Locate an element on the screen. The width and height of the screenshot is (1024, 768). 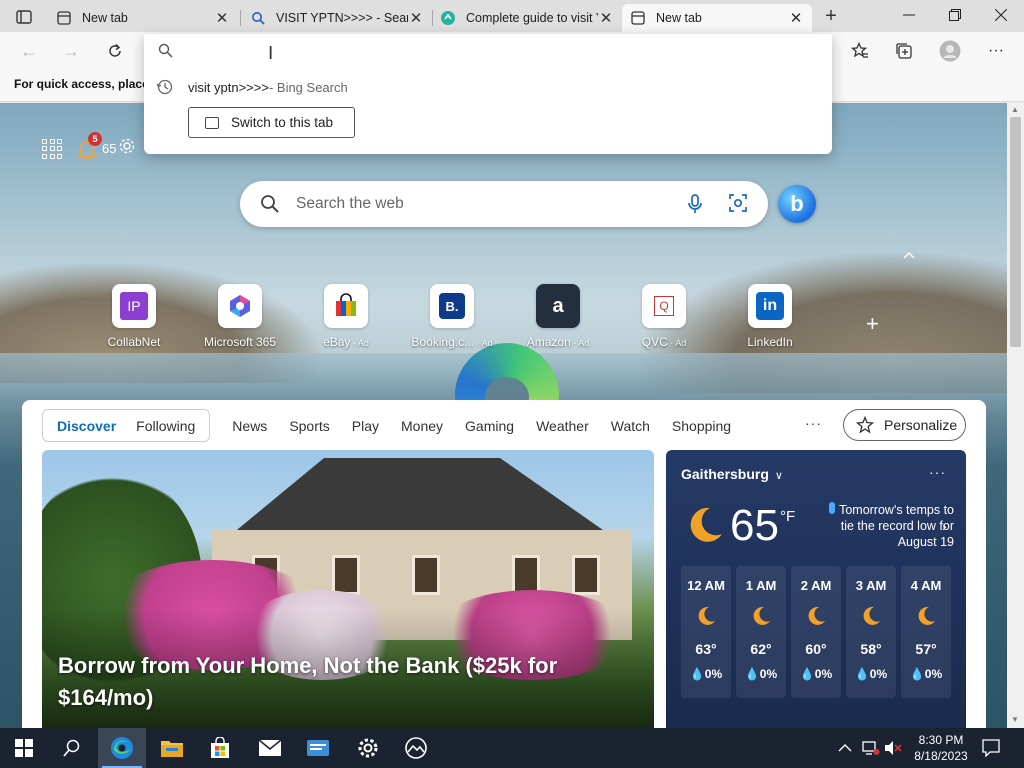
taskbar-edge-icon is located at coordinates (122, 748).